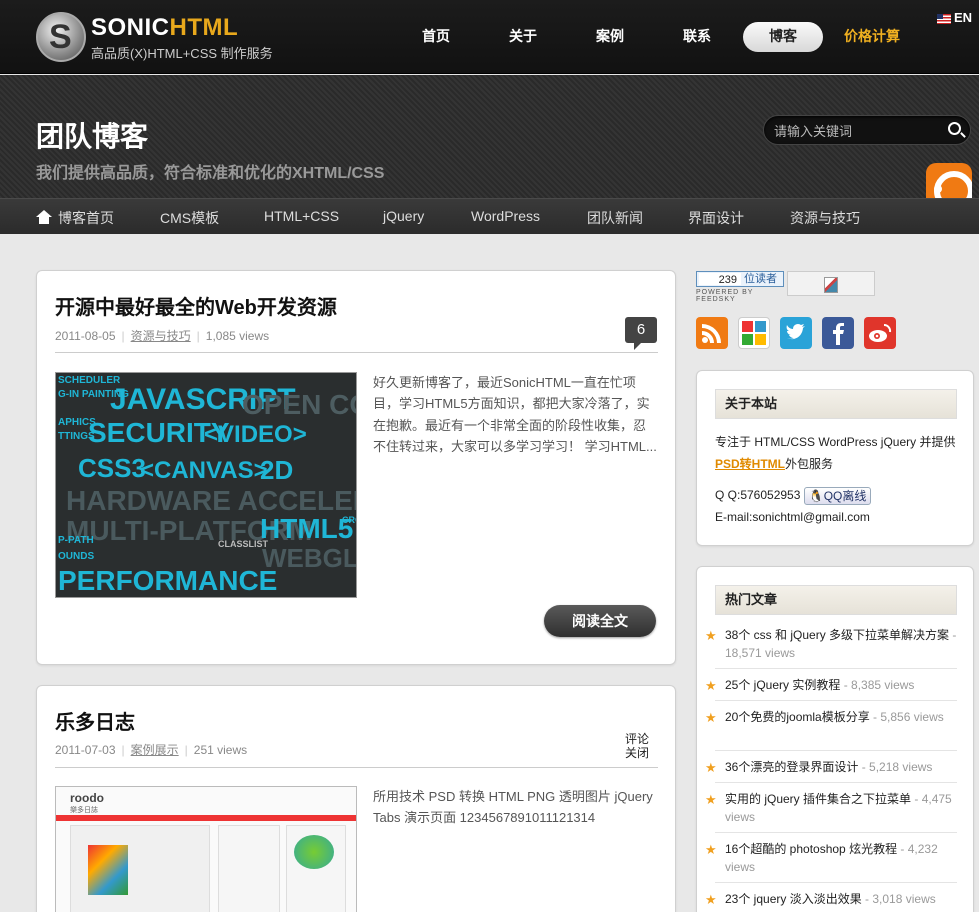 The image size is (979, 912). Describe the element at coordinates (716, 218) in the screenshot. I see `subnav-ui-design: 界面设计` at that location.